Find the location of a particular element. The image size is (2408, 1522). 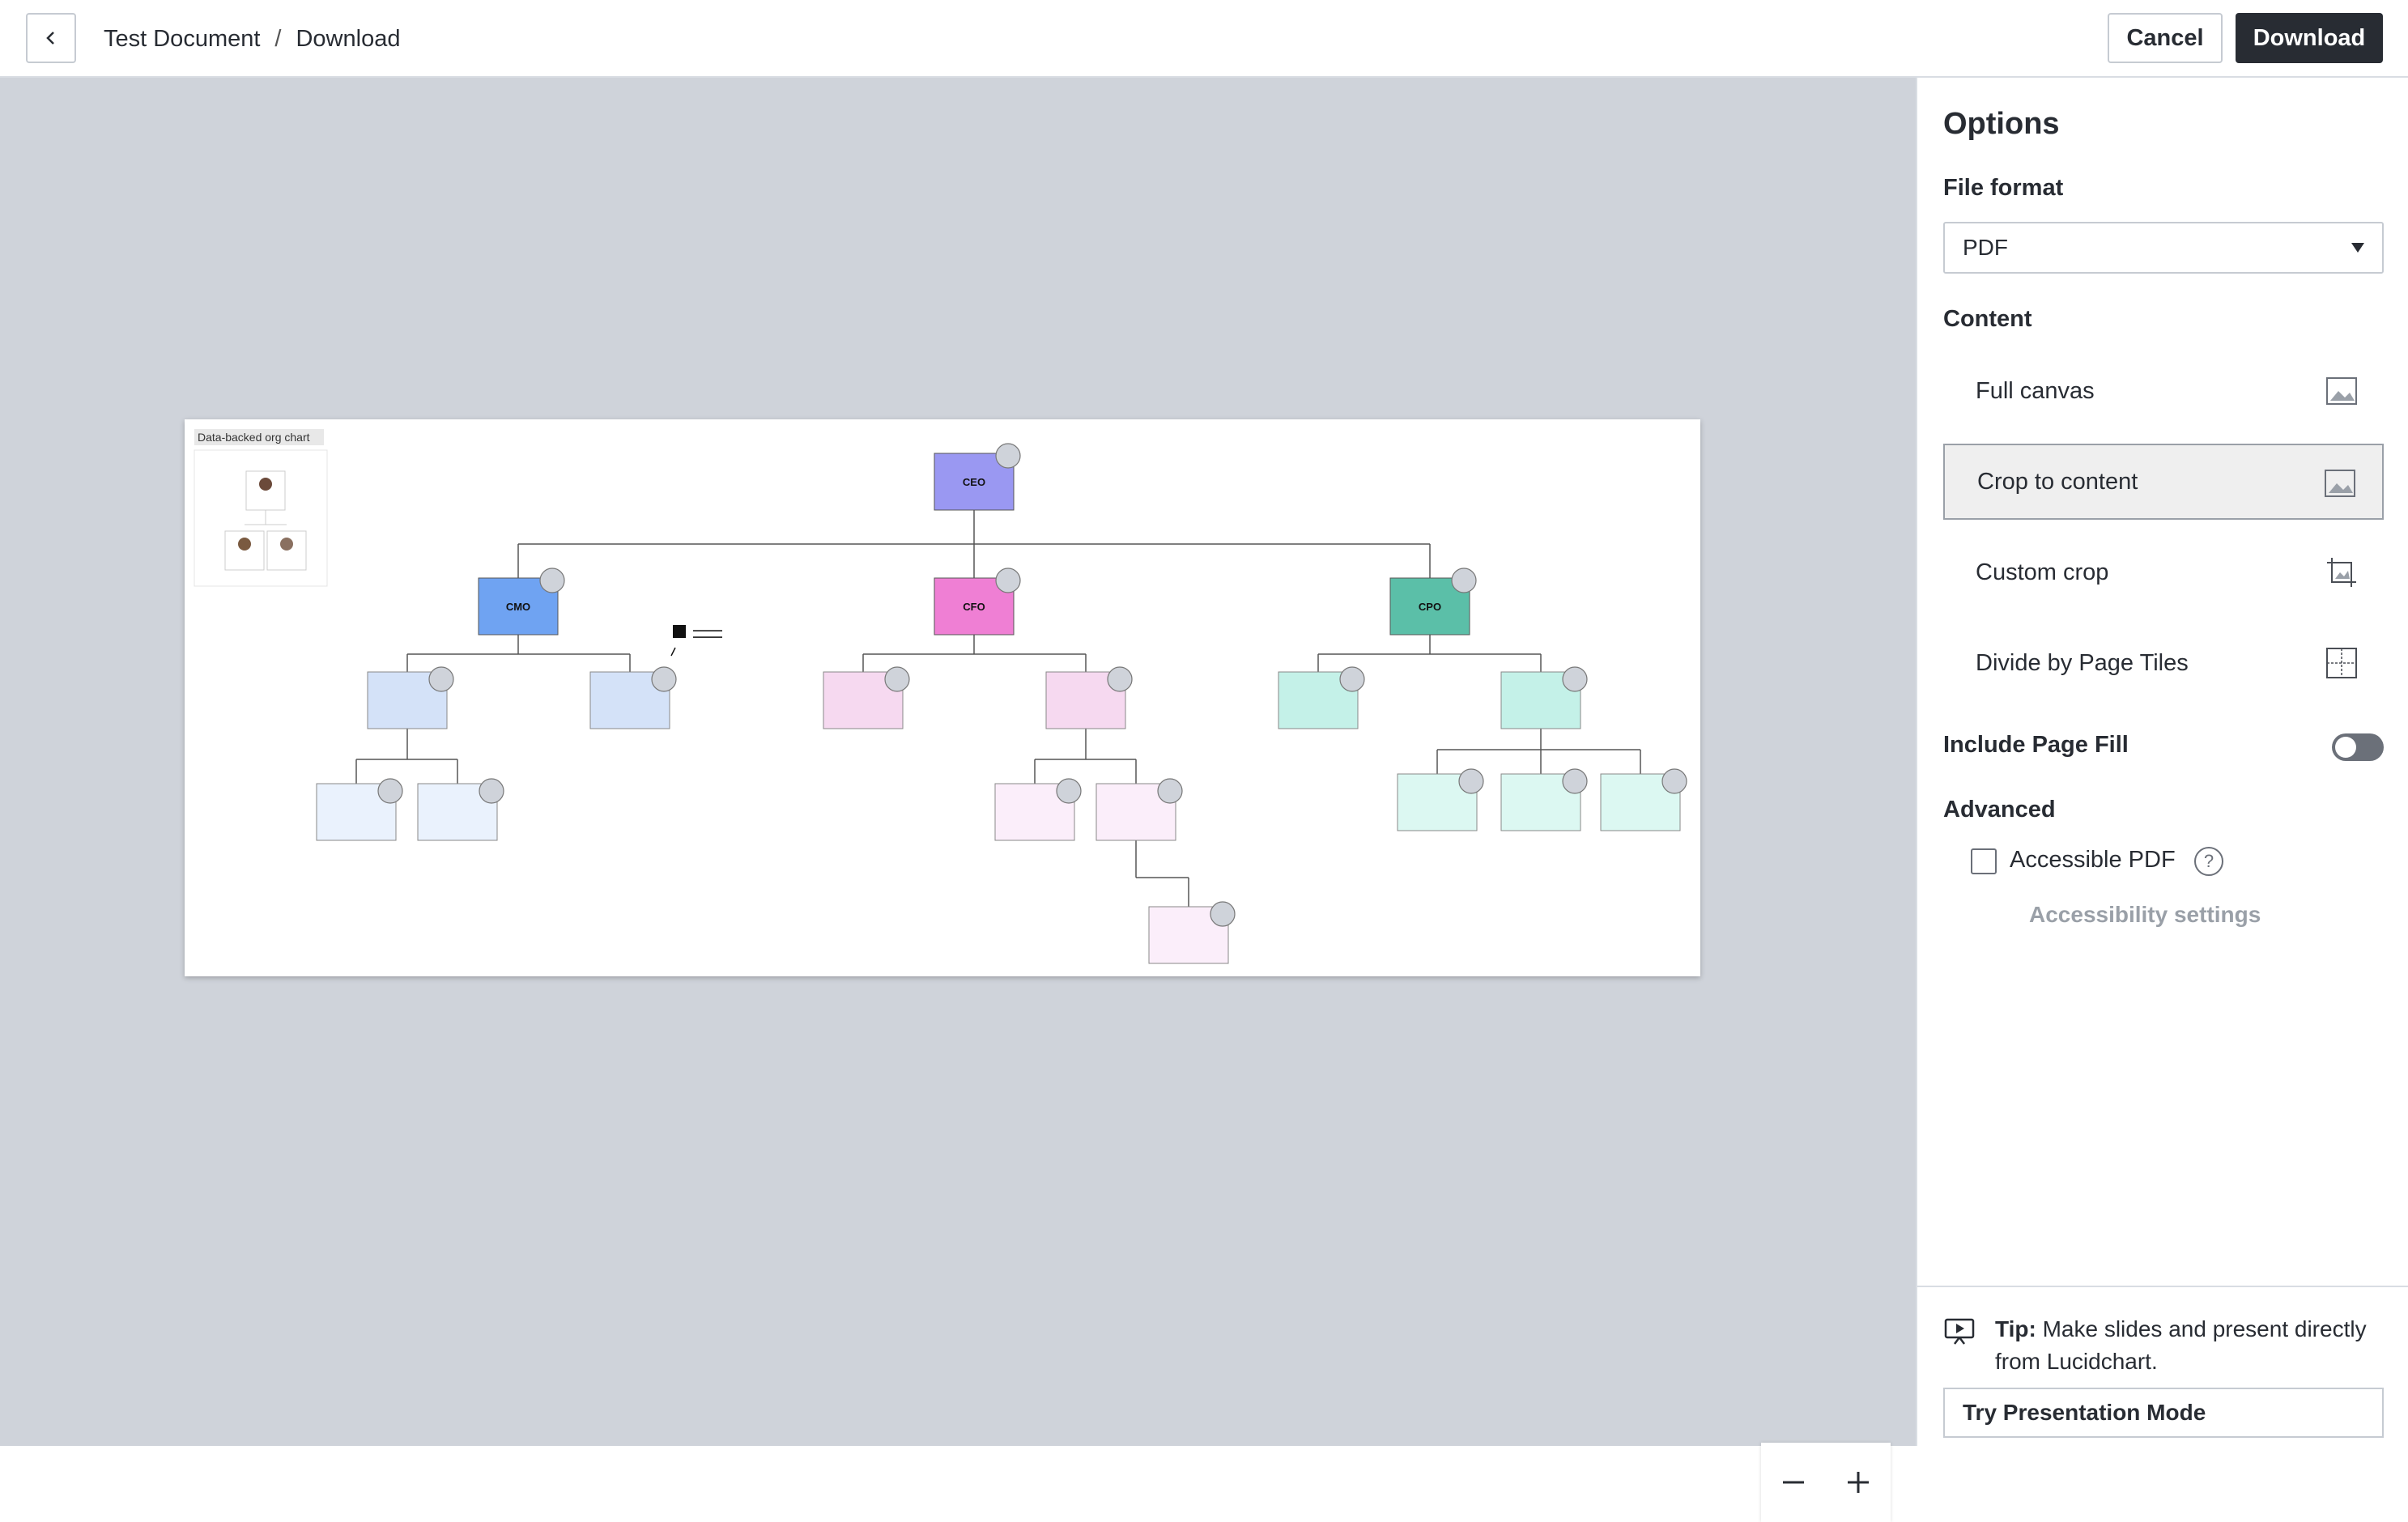

chevron-left-icon is located at coordinates (50, 38).